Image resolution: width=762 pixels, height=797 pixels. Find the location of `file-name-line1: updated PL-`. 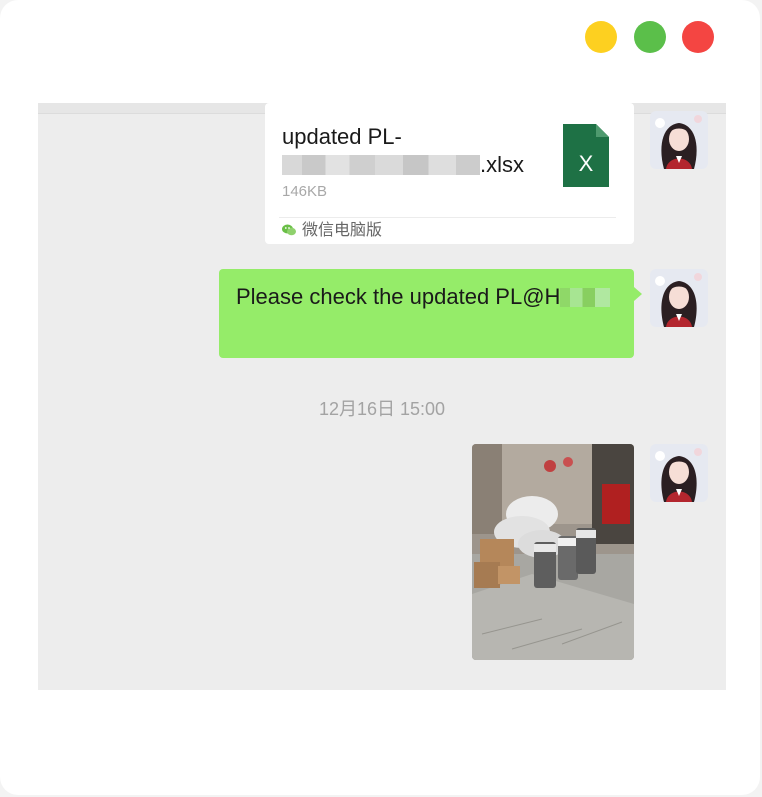

file-name-line1: updated PL- is located at coordinates (342, 136).